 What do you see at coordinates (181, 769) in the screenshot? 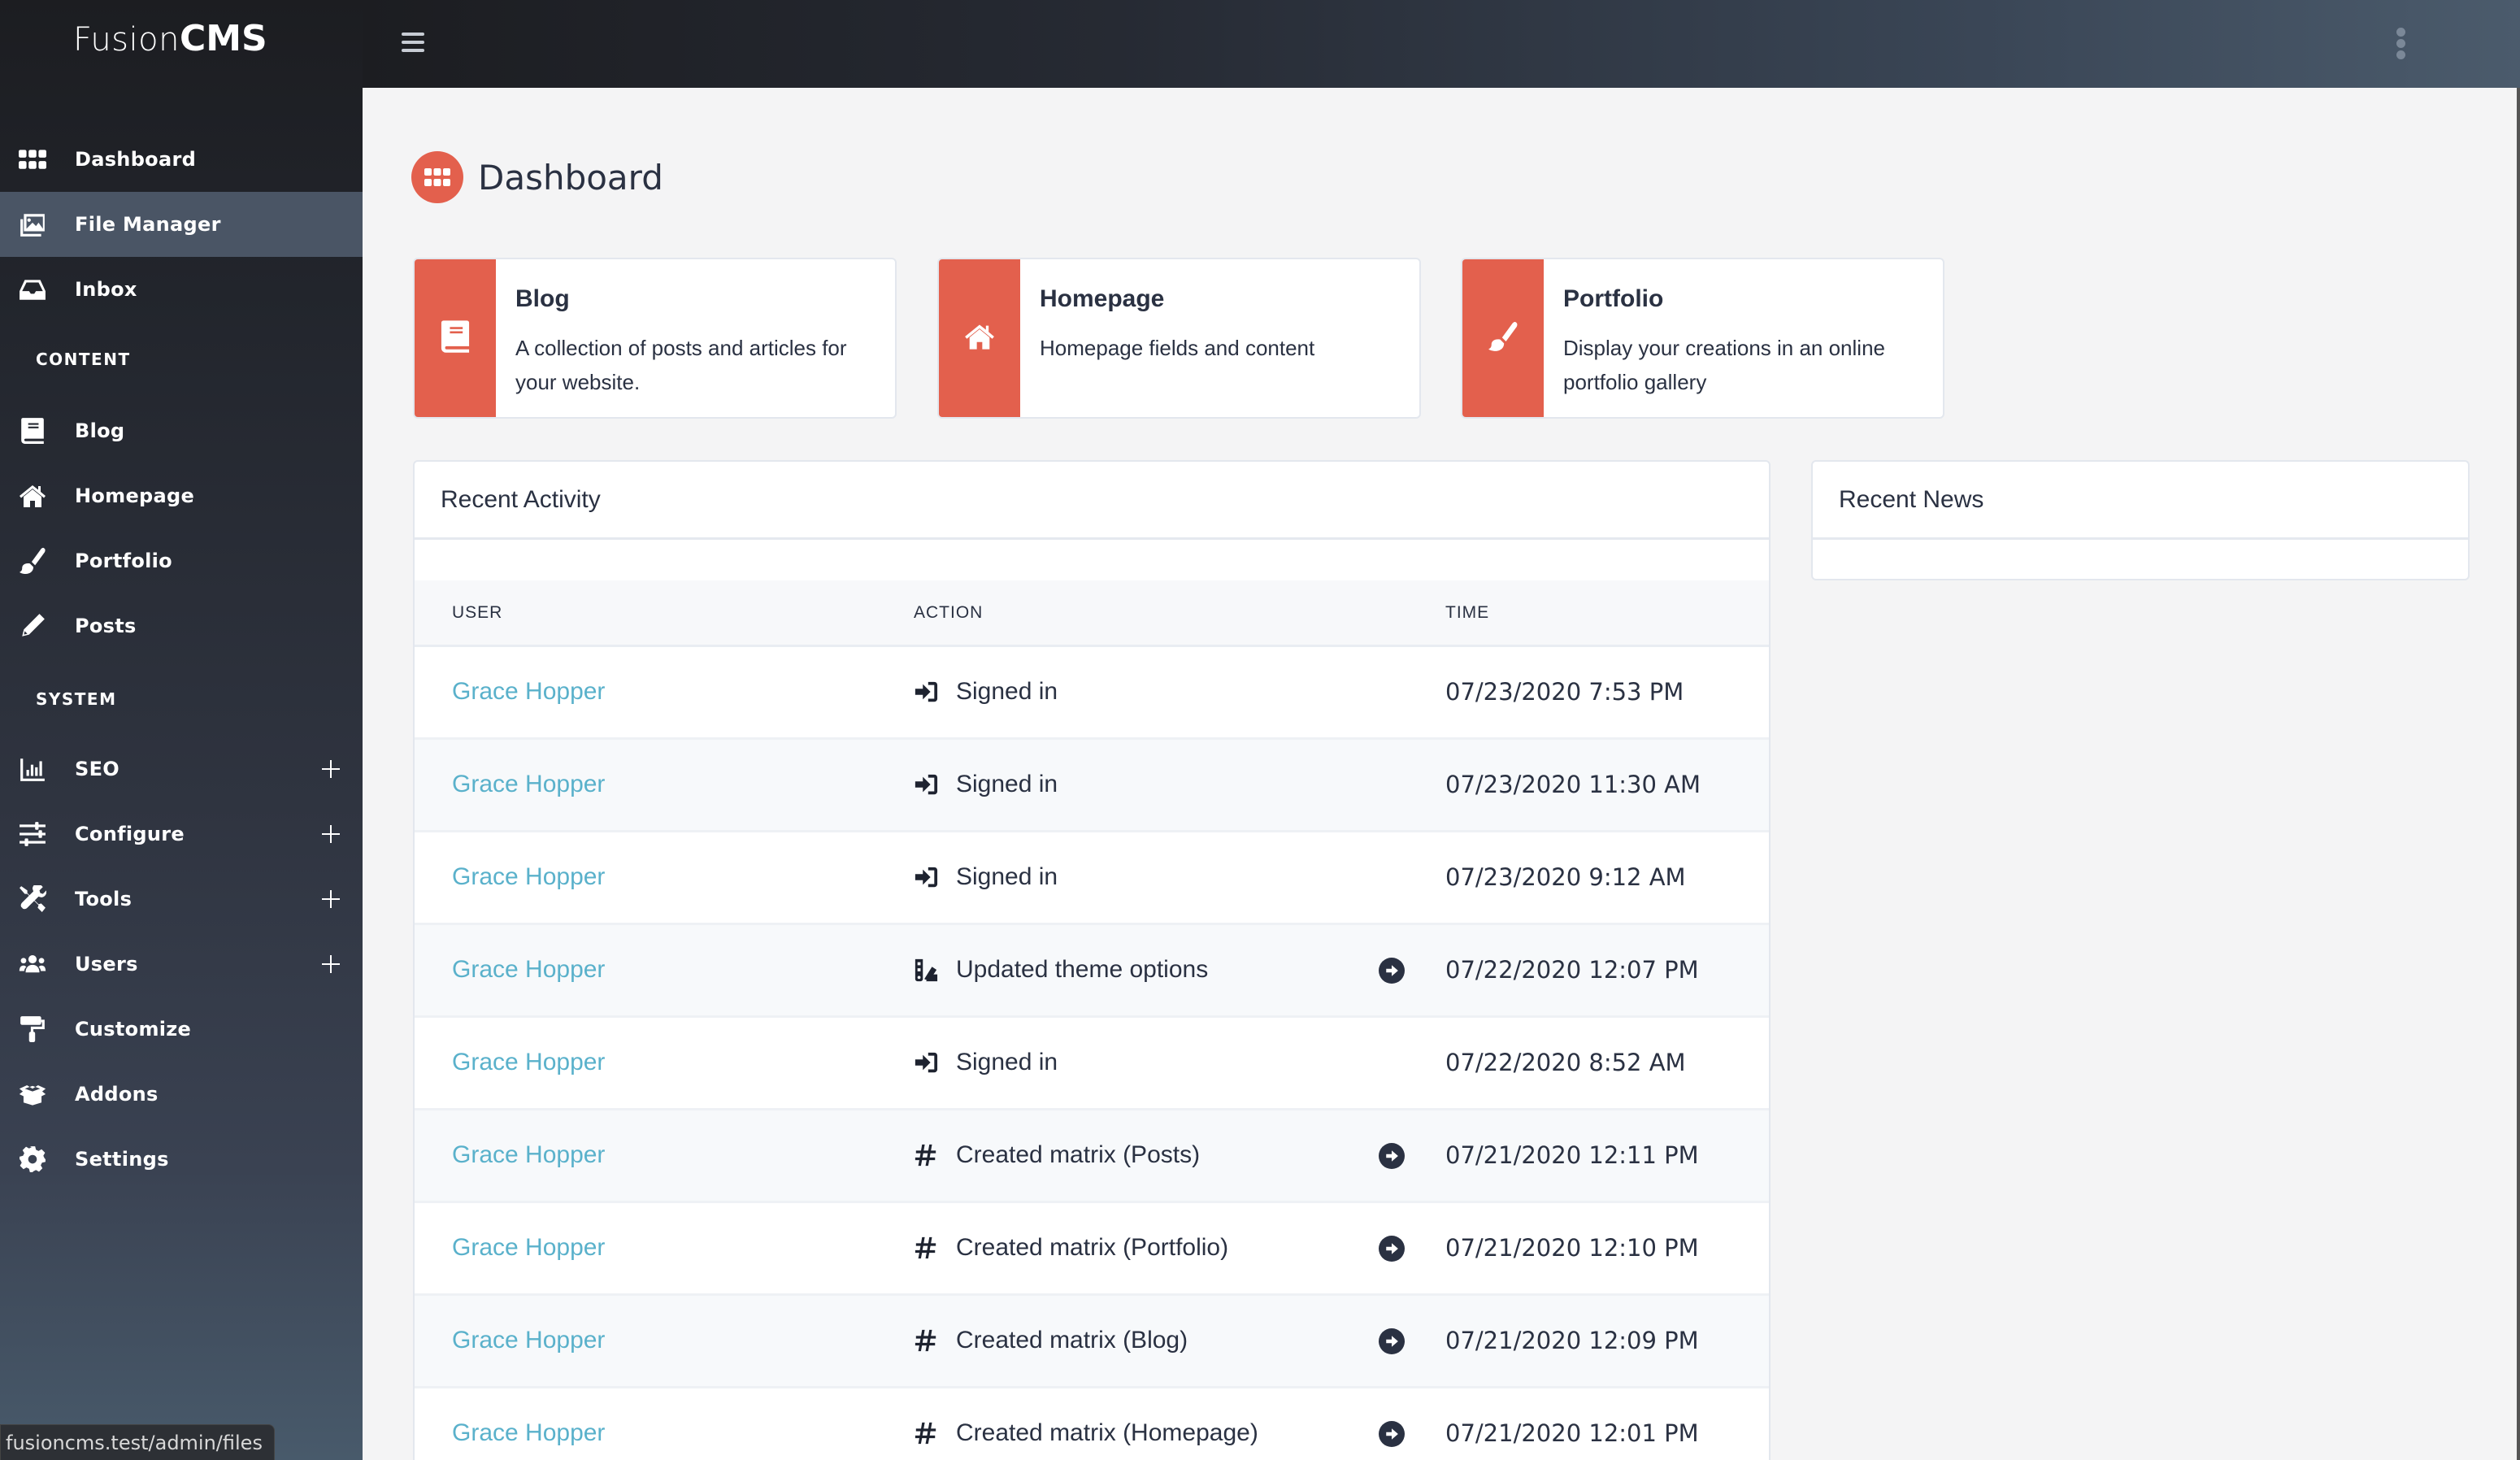
I see `sidebar-item-seo: SEO` at bounding box center [181, 769].